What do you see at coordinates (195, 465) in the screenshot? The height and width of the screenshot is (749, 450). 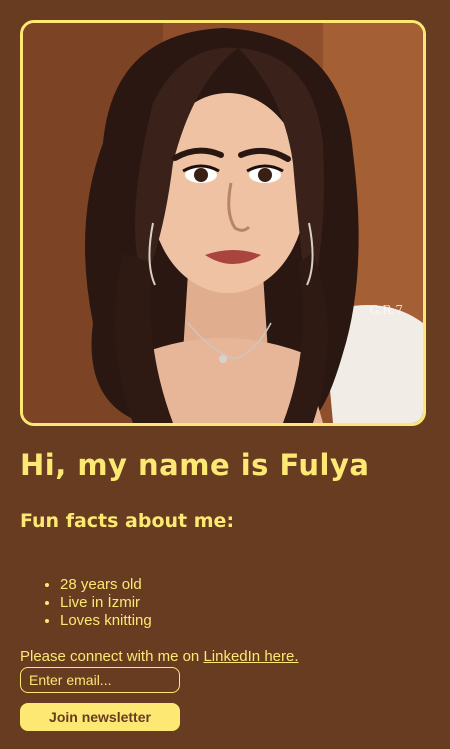 I see `page-title: Hi, my name is Fulya` at bounding box center [195, 465].